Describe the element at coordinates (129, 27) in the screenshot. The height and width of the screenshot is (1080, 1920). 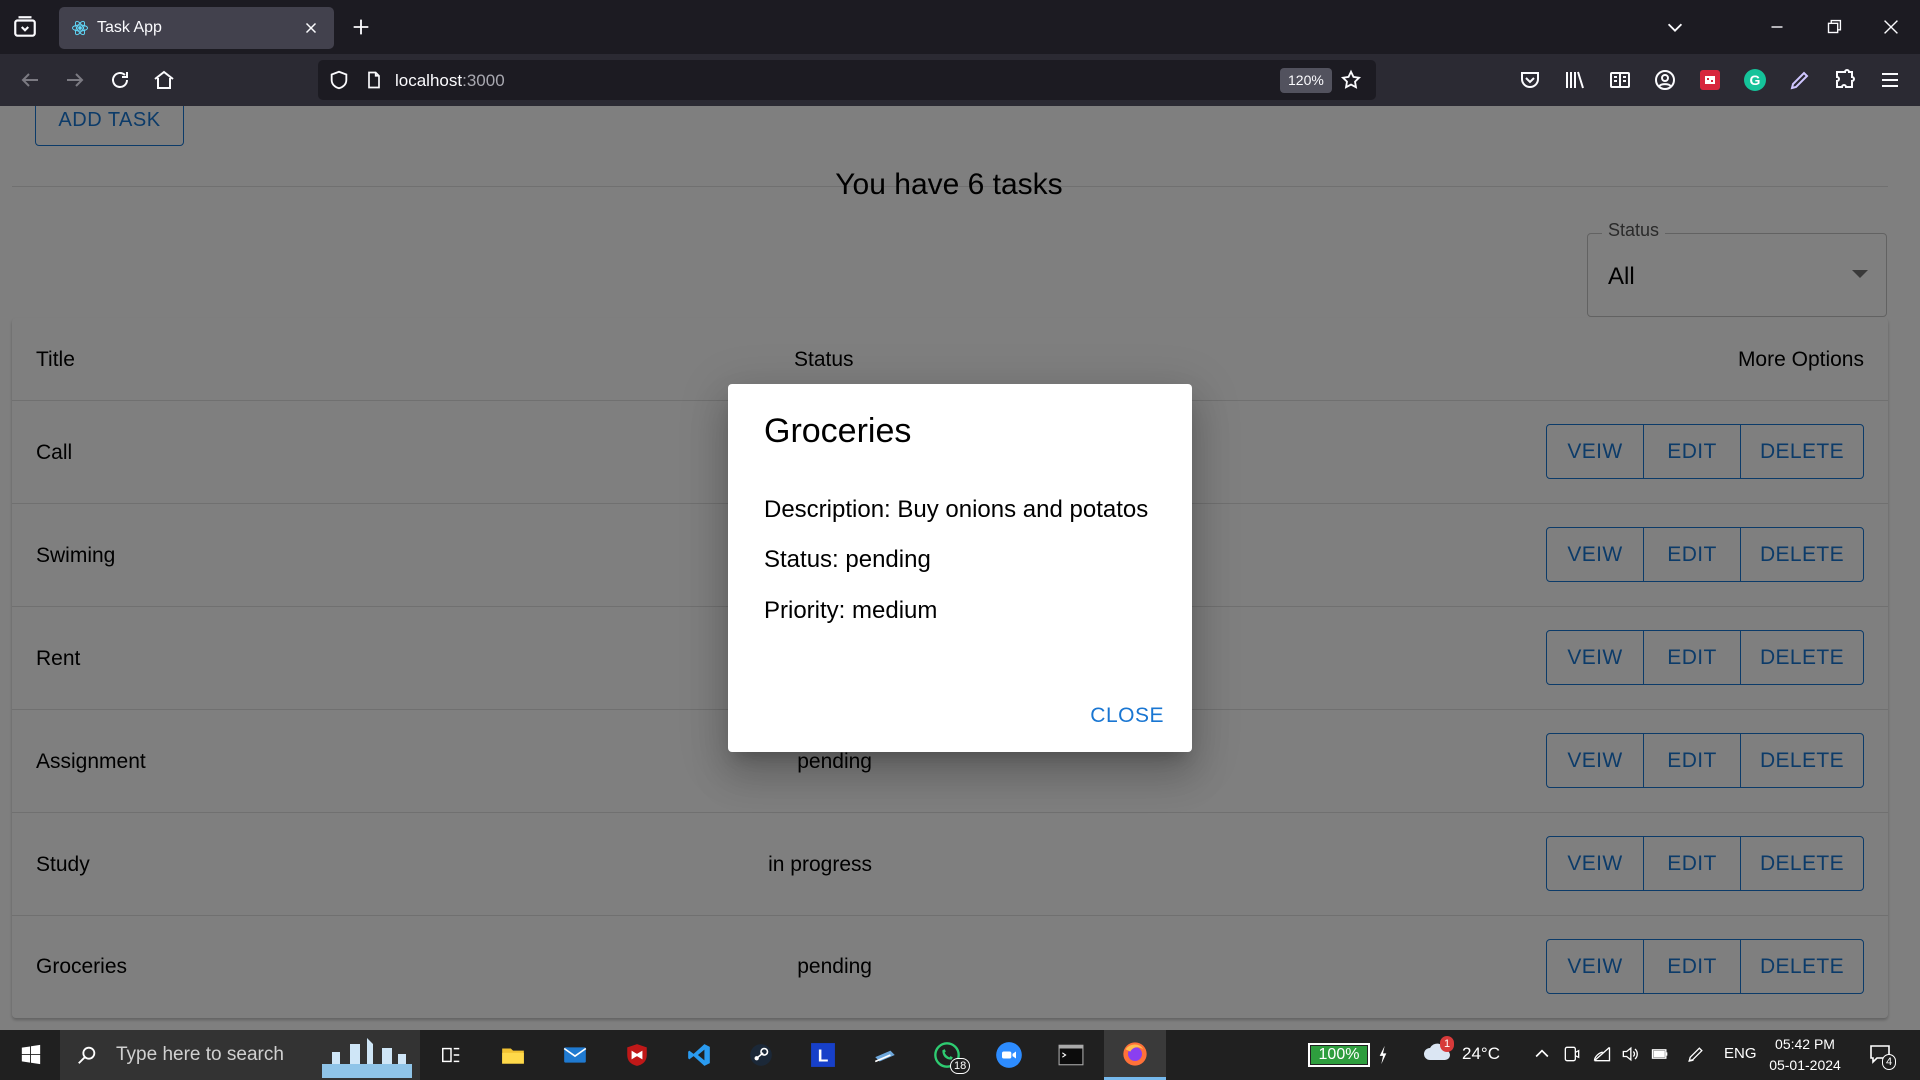
I see `tab-title: Task App` at that location.